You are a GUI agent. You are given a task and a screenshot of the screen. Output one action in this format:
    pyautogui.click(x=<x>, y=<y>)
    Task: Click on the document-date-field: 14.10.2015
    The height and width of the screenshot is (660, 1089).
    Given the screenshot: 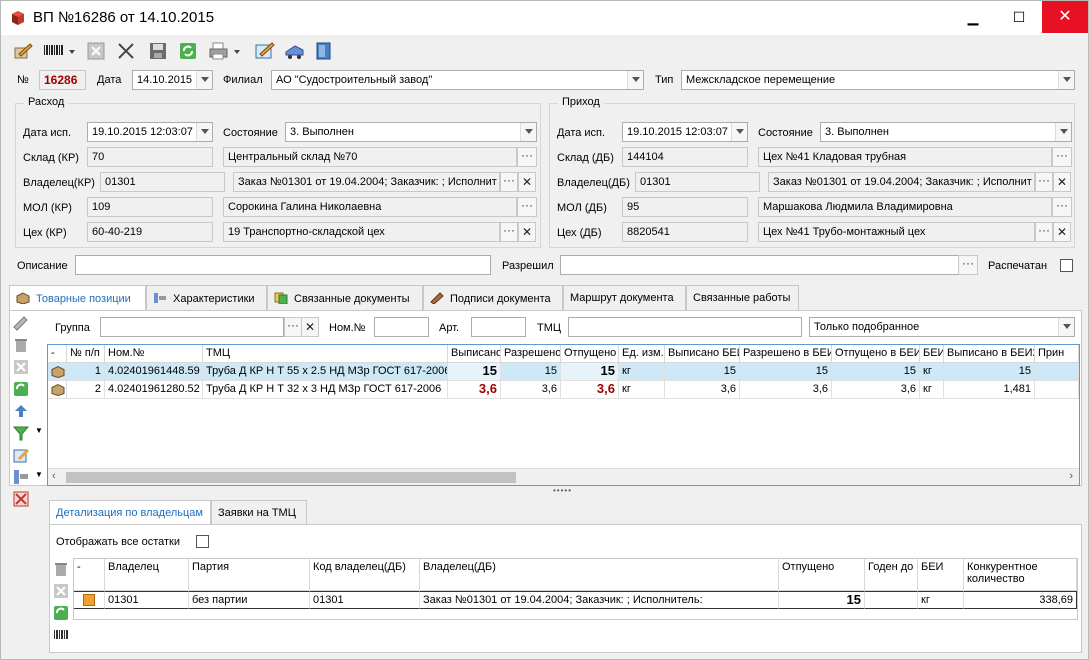 What is the action you would take?
    pyautogui.click(x=172, y=80)
    